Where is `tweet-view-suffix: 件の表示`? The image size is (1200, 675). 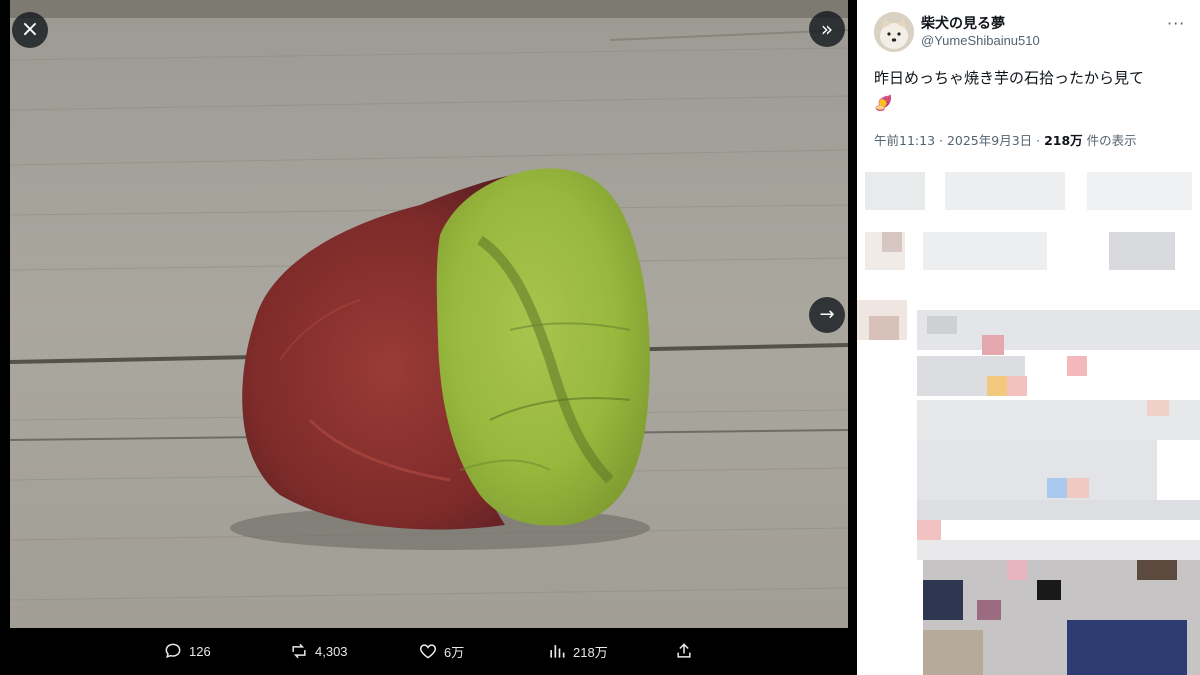 tweet-view-suffix: 件の表示 is located at coordinates (1109, 140).